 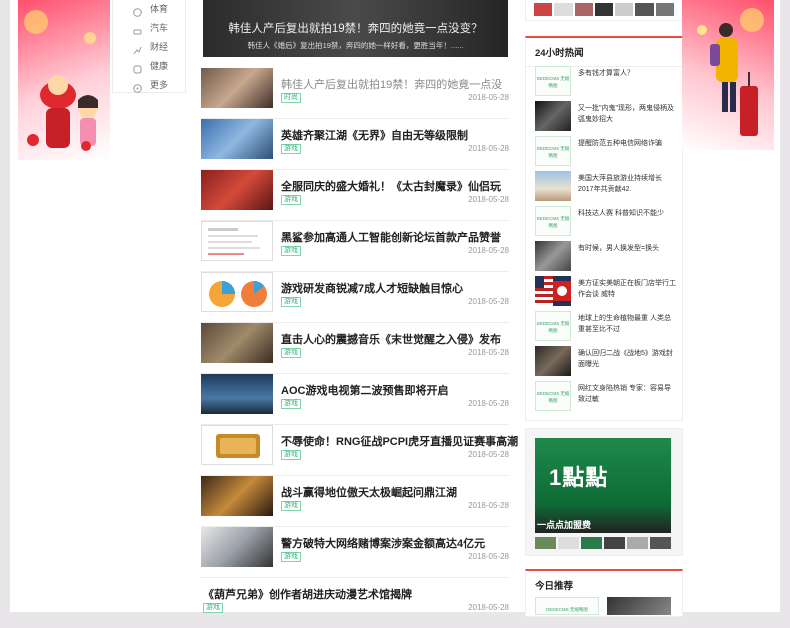 What do you see at coordinates (355, 603) in the screenshot?
I see `news-item: 《葫芦兄弟》创作者胡进庆动漫艺术馆揭牌 游戏 2018-05-28` at bounding box center [355, 603].